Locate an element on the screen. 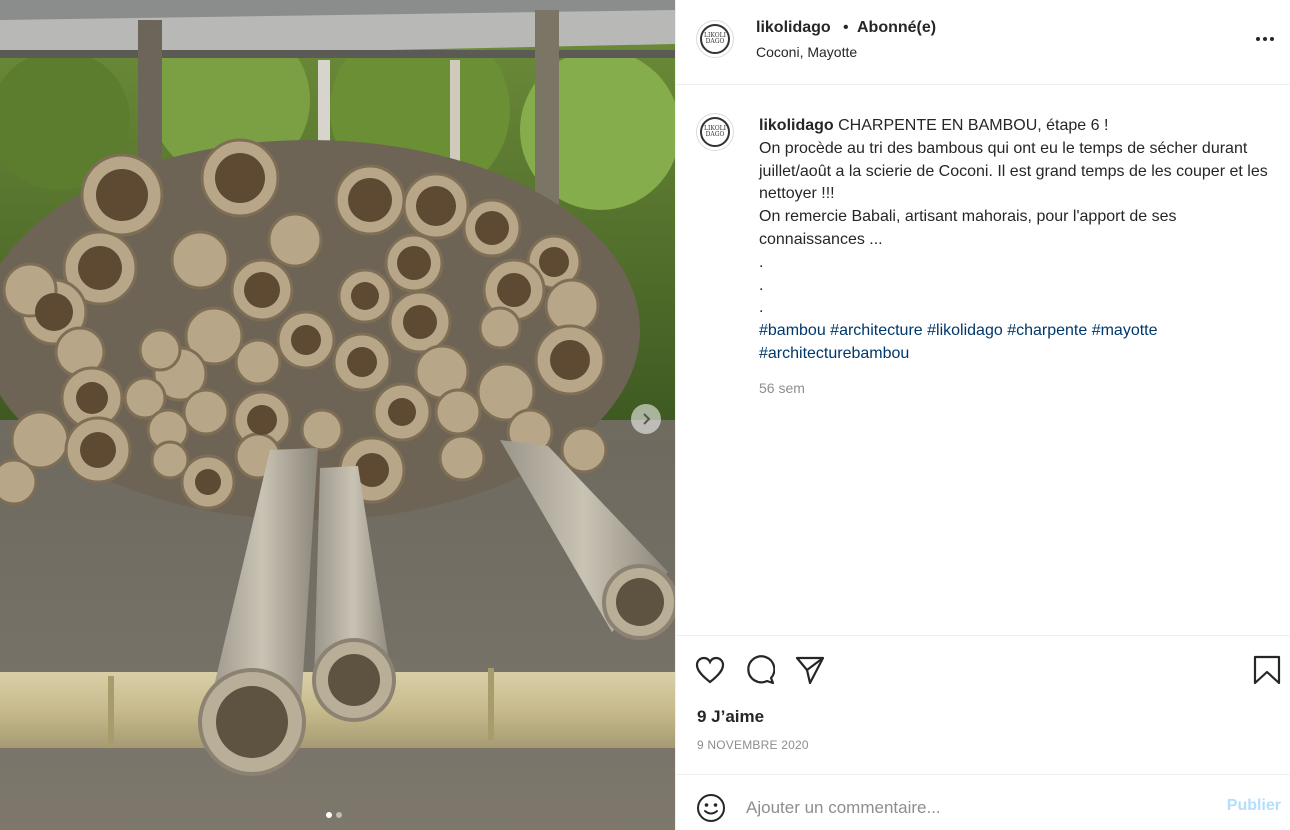  hashtag-link: #architecture is located at coordinates (876, 330).